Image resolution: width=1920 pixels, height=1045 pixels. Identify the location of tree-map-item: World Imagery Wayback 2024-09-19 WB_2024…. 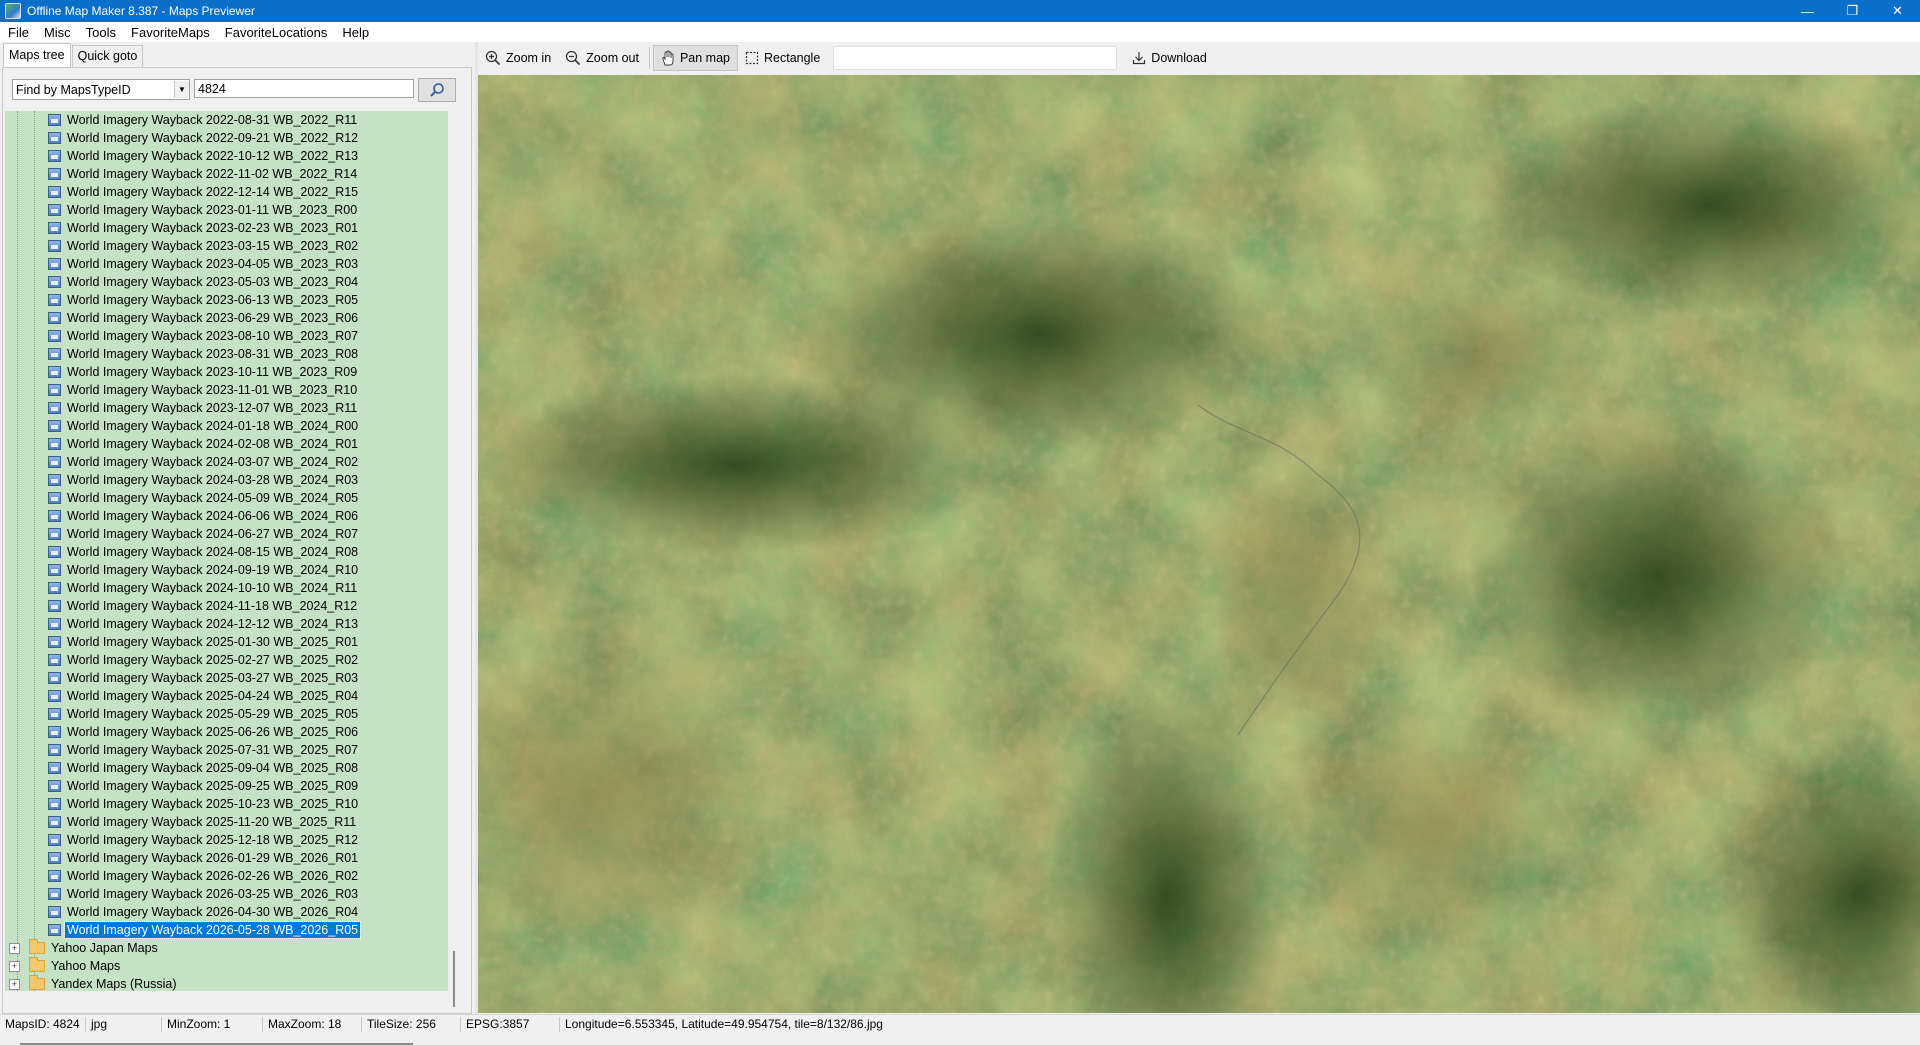
(182, 570).